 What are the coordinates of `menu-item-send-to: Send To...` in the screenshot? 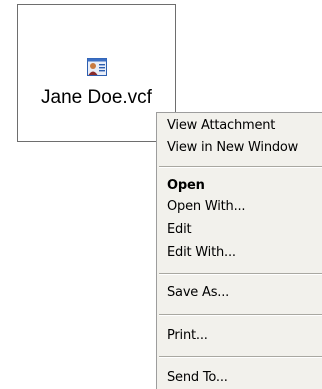 It's located at (242, 378).